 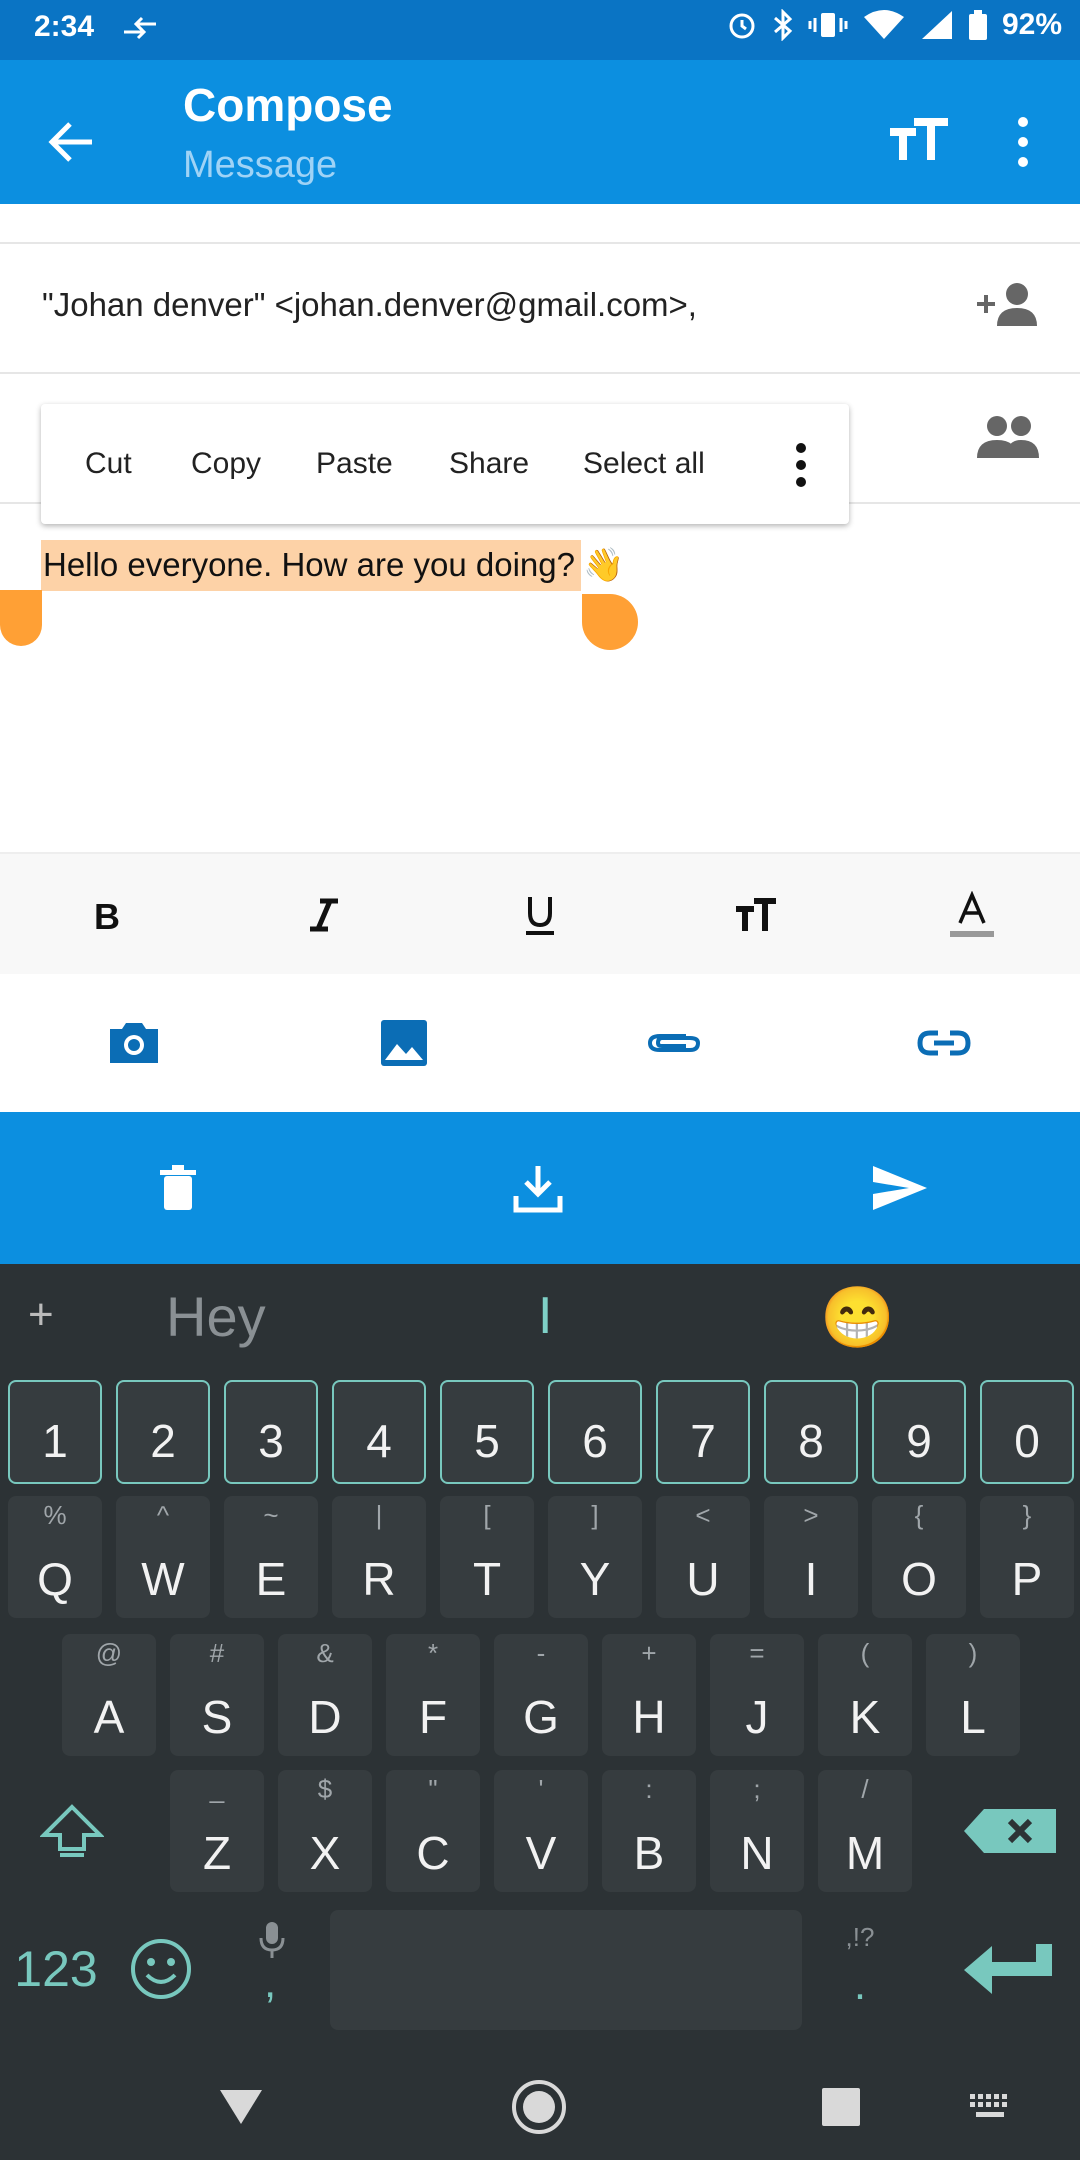 I want to click on key-c: " C, so click(x=433, y=1831).